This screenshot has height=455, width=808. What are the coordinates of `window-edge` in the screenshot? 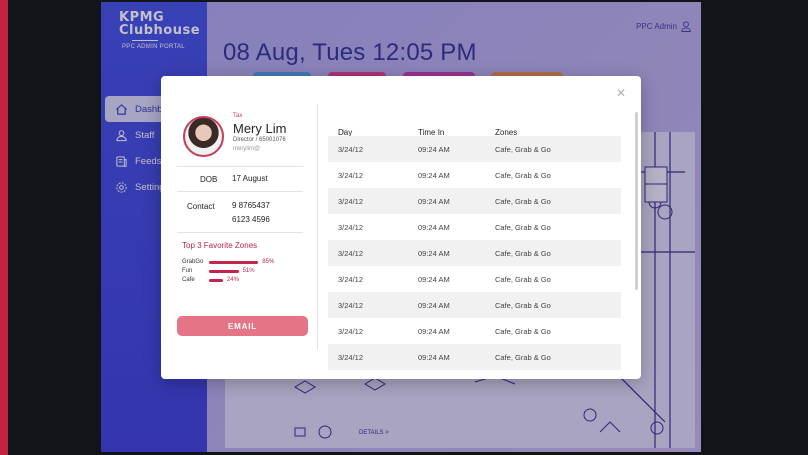 It's located at (4, 227).